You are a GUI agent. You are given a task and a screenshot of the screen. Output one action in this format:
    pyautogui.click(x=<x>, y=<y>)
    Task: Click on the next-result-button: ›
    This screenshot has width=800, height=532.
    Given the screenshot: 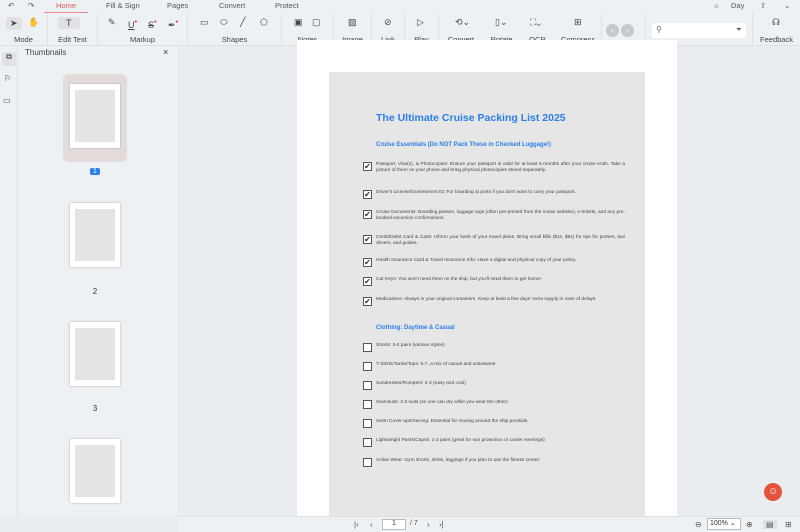 What is the action you would take?
    pyautogui.click(x=627, y=30)
    